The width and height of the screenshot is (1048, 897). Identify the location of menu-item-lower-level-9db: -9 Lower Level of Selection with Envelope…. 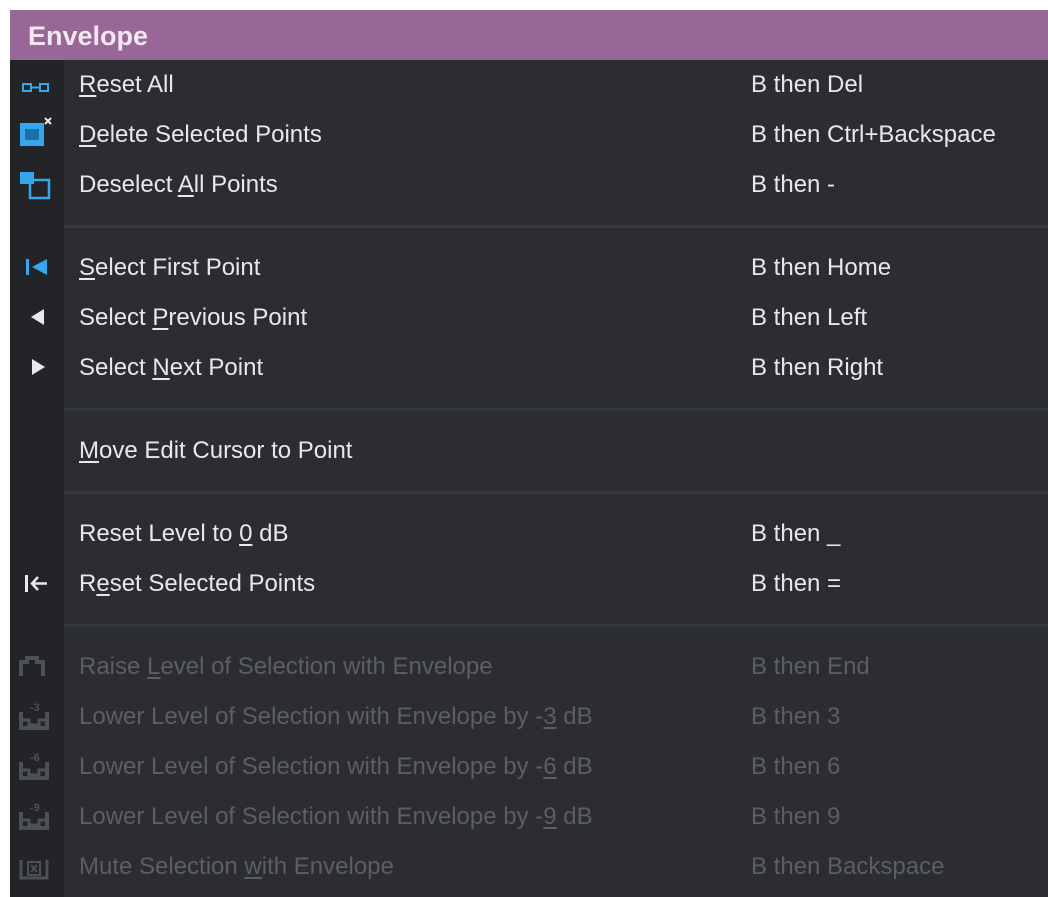
(529, 817).